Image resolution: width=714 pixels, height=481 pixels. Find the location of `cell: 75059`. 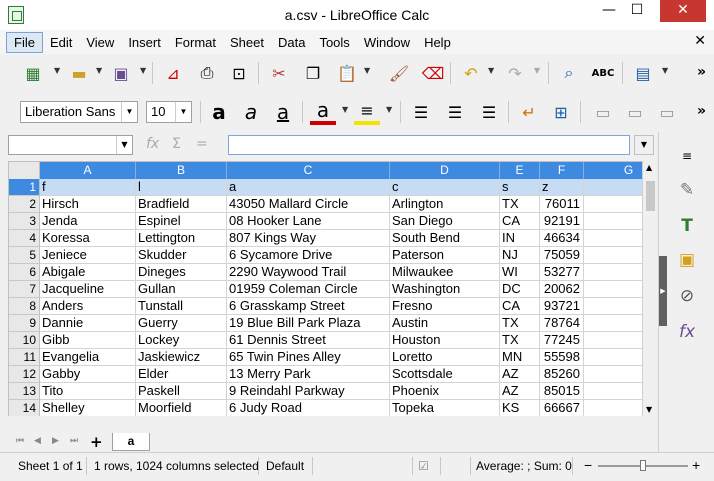

cell: 75059 is located at coordinates (562, 255).